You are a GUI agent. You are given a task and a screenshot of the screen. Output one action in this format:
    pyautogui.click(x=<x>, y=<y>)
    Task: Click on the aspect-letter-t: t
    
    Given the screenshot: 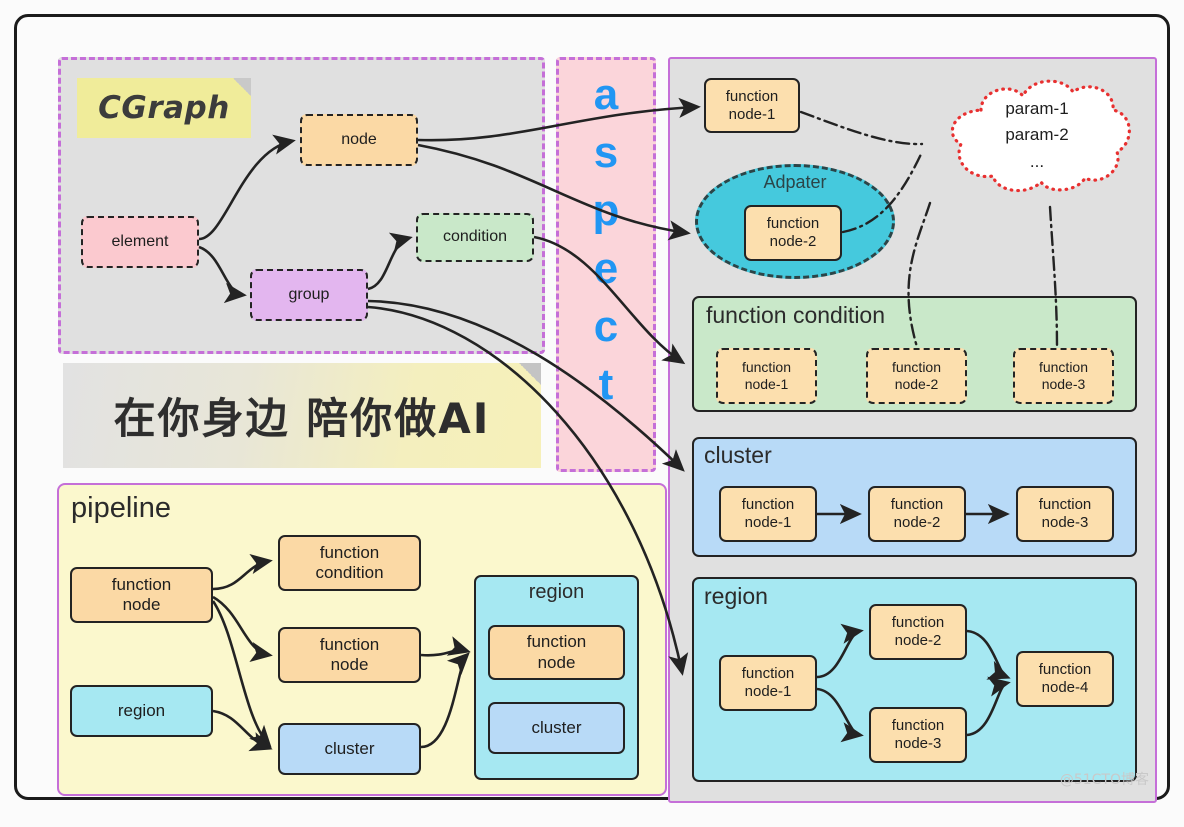 What is the action you would take?
    pyautogui.click(x=606, y=384)
    